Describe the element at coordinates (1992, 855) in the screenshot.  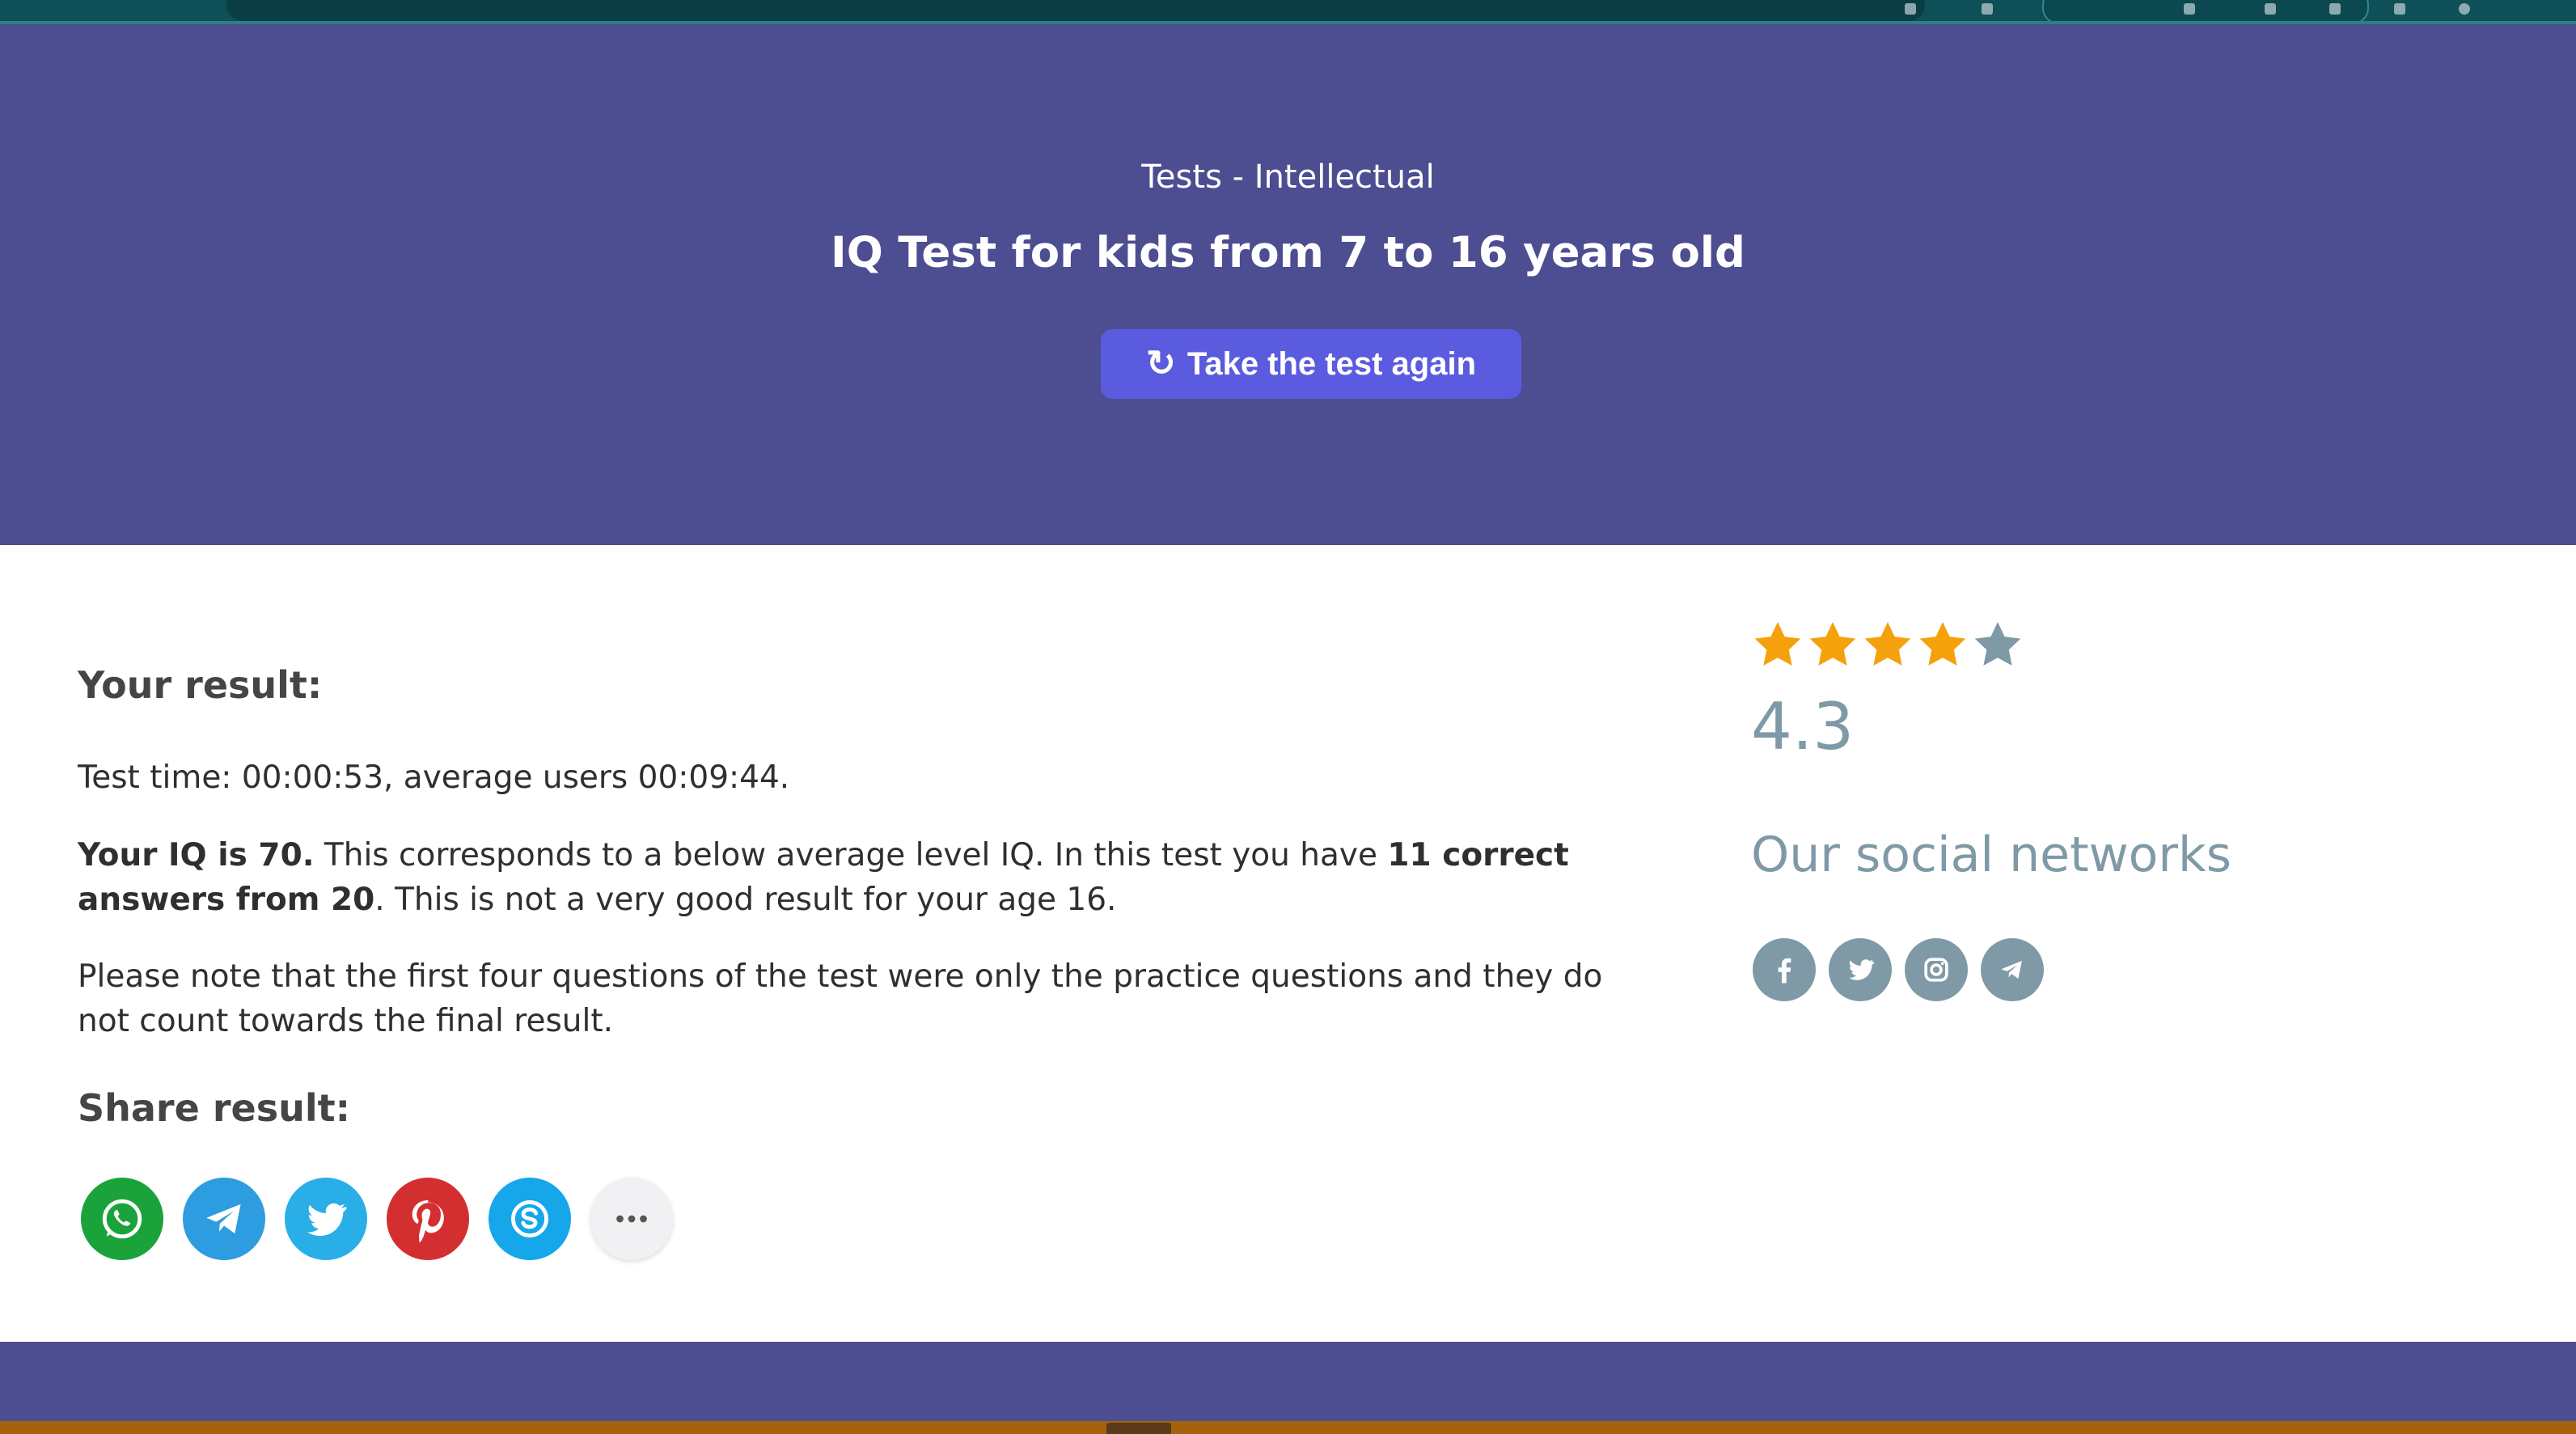
I see `social-heading: Our social networks` at that location.